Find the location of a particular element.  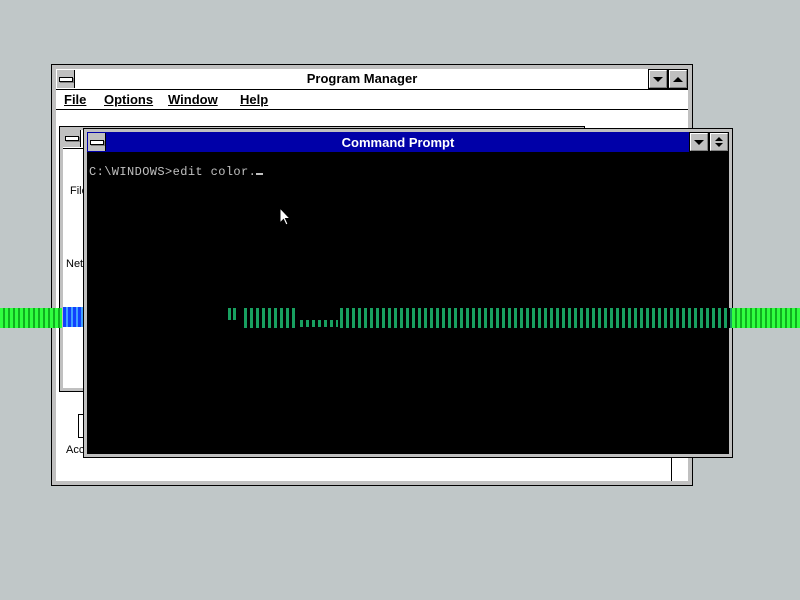

mouse-pointer-icon is located at coordinates (285, 216).